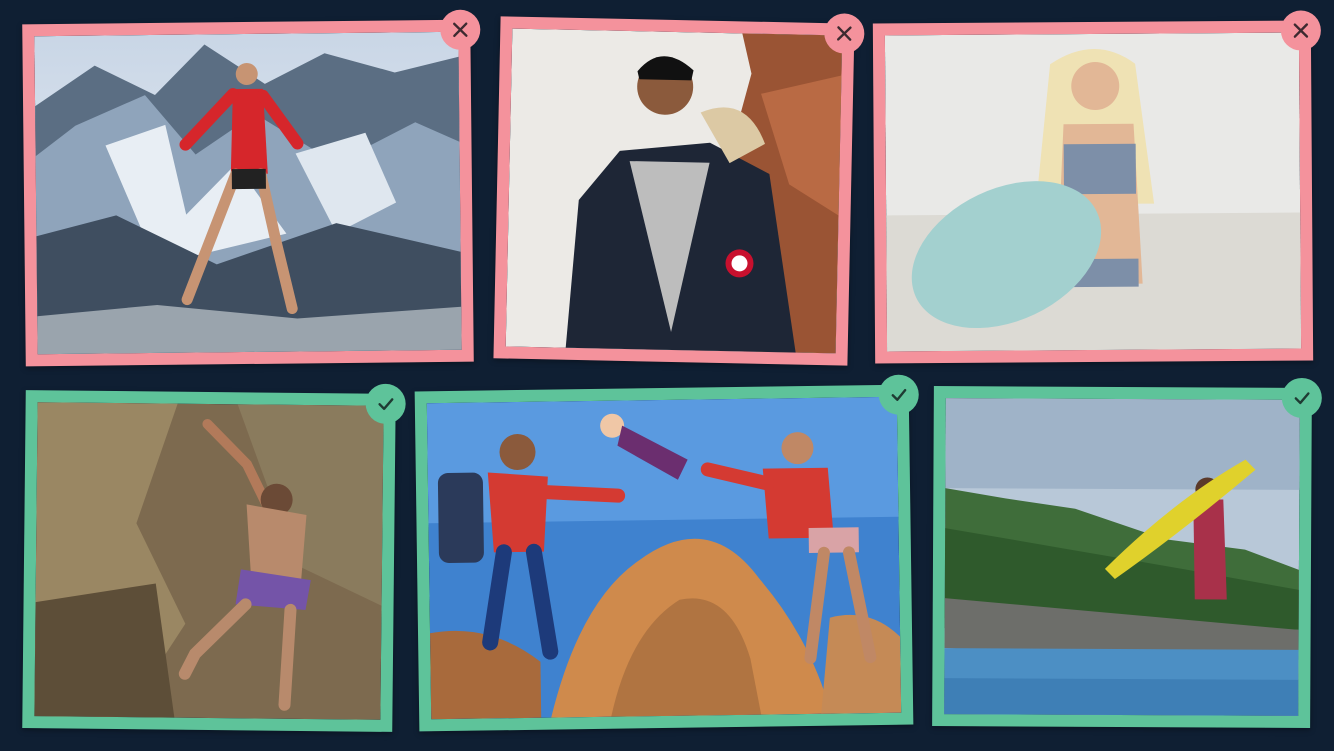  What do you see at coordinates (209, 561) in the screenshot?
I see `rock-climber-image` at bounding box center [209, 561].